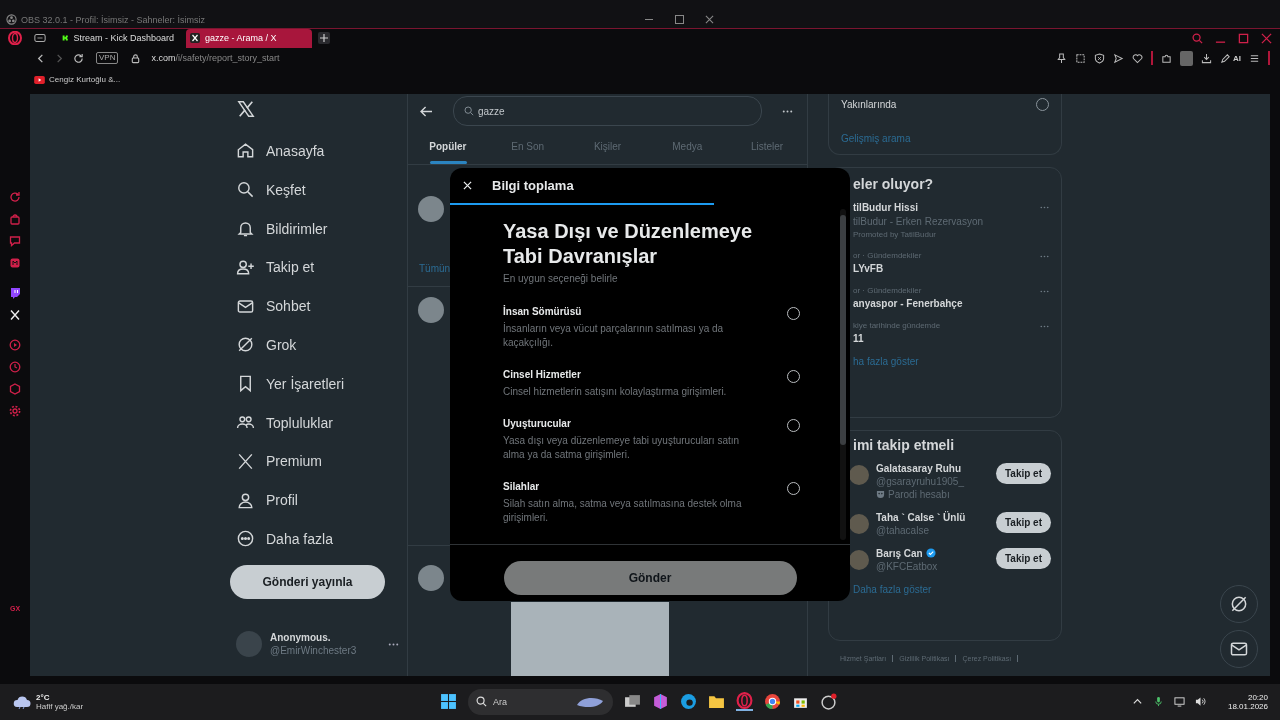  What do you see at coordinates (1254, 58) in the screenshot?
I see `menu-icon` at bounding box center [1254, 58].